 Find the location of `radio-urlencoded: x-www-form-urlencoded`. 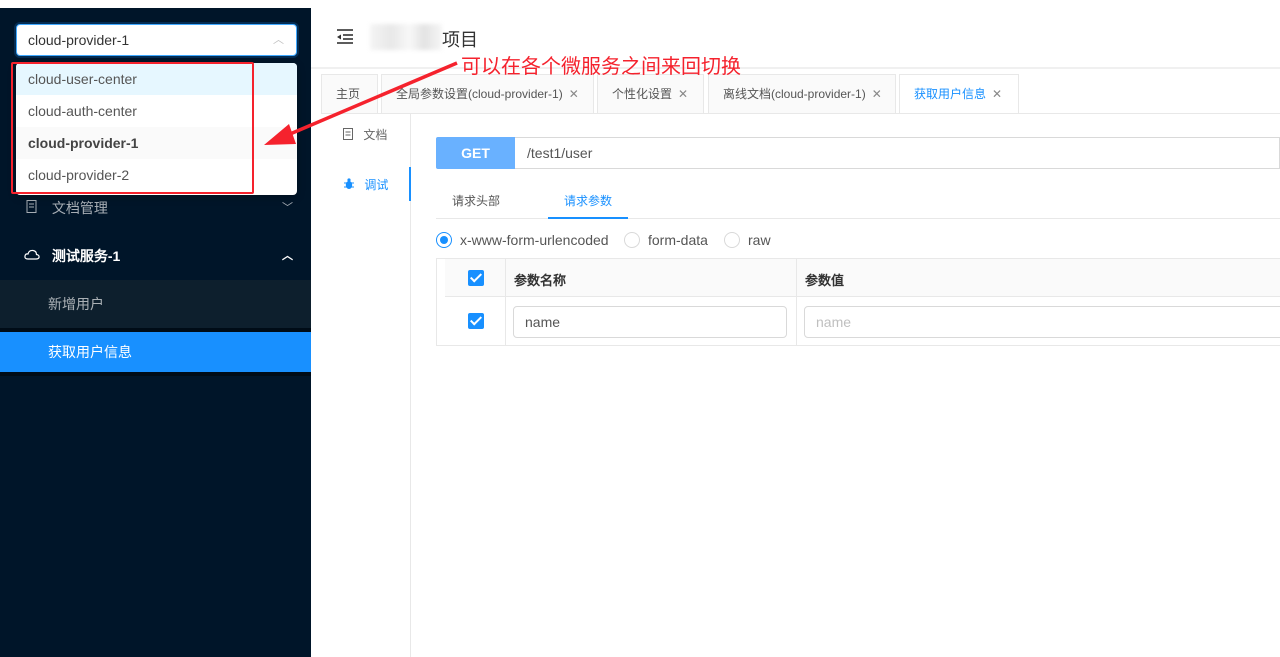

radio-urlencoded: x-www-form-urlencoded is located at coordinates (522, 240).